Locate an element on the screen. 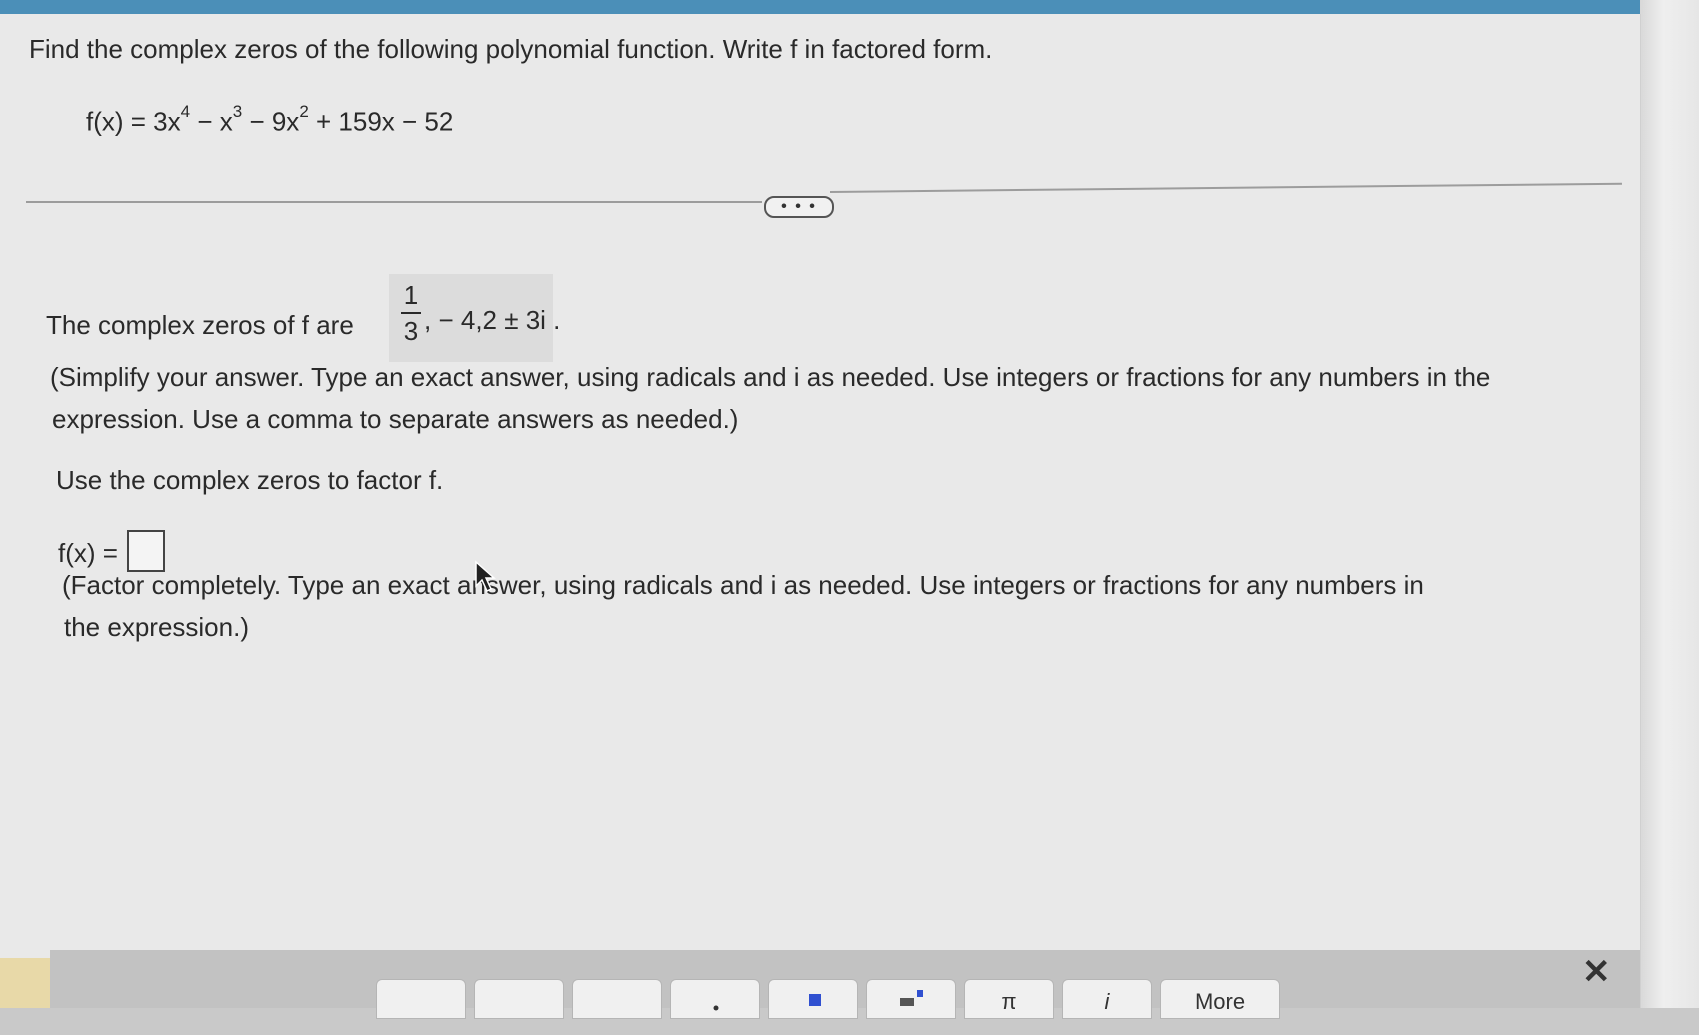 This screenshot has height=1035, width=1699. section-divider is located at coordinates (394, 202).